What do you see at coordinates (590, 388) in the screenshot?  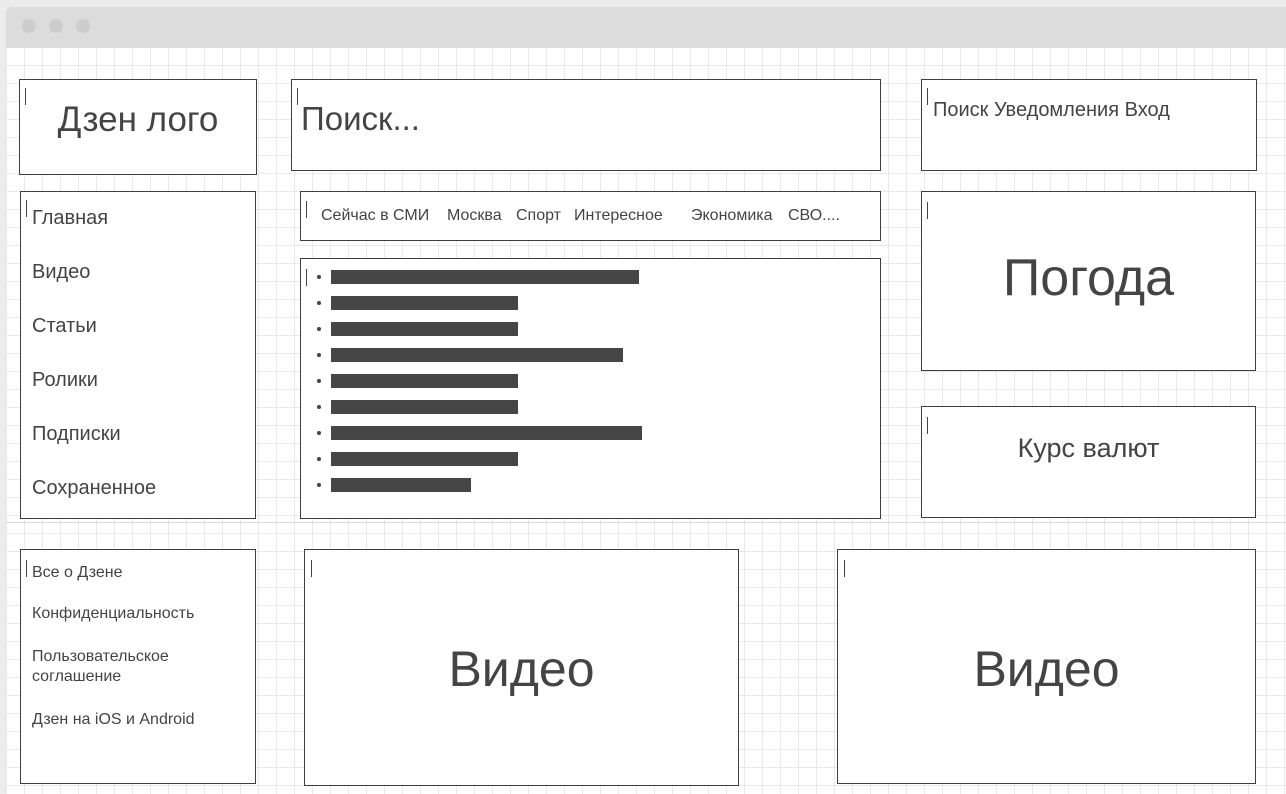 I see `news-list` at bounding box center [590, 388].